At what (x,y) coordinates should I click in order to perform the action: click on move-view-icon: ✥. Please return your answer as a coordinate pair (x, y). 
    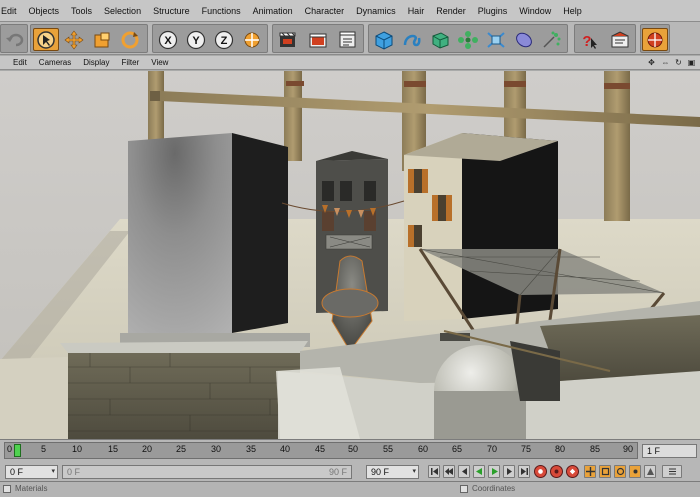
    Looking at the image, I should click on (651, 62).